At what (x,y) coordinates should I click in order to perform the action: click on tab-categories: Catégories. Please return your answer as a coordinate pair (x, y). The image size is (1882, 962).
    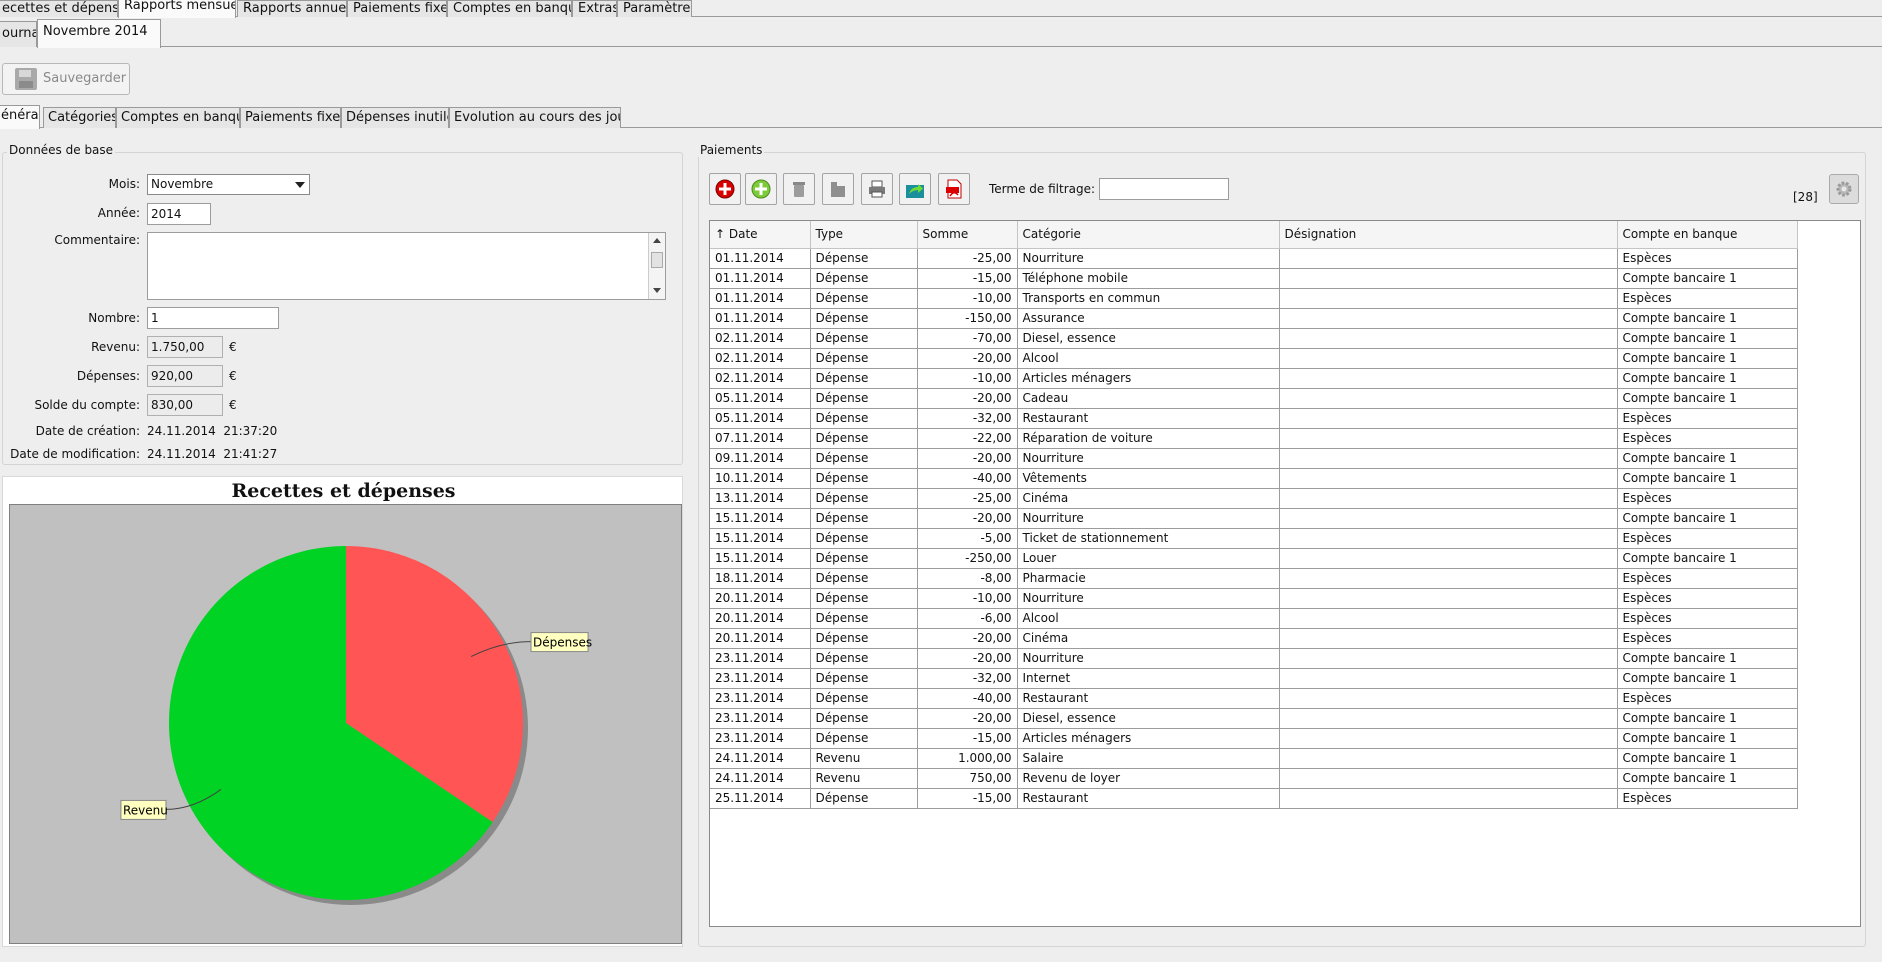
    Looking at the image, I should click on (79, 117).